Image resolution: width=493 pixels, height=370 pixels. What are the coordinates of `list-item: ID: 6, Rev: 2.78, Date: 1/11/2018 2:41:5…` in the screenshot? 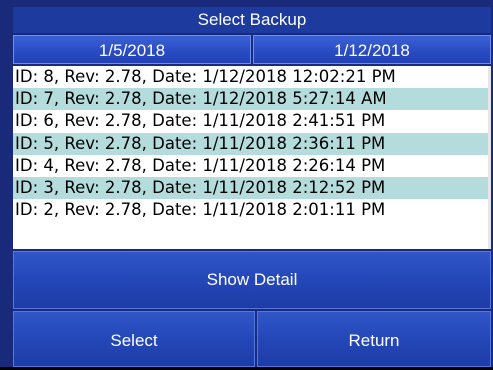 It's located at (252, 121).